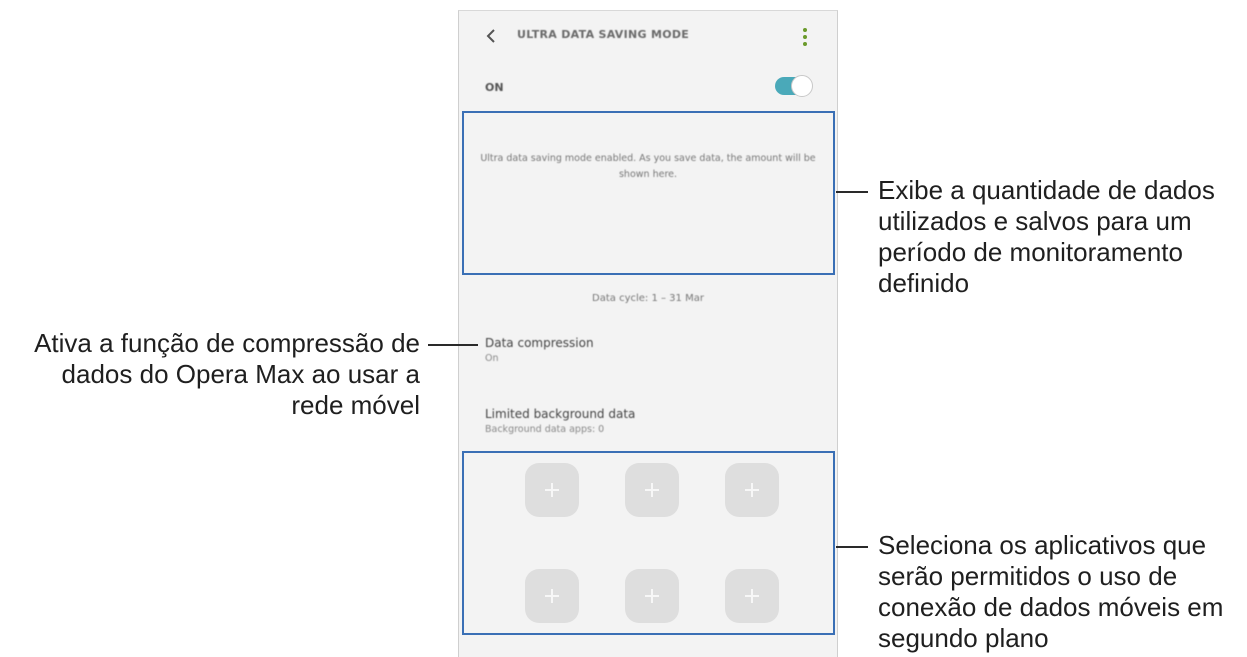  I want to click on setting-title: Limited background data, so click(560, 414).